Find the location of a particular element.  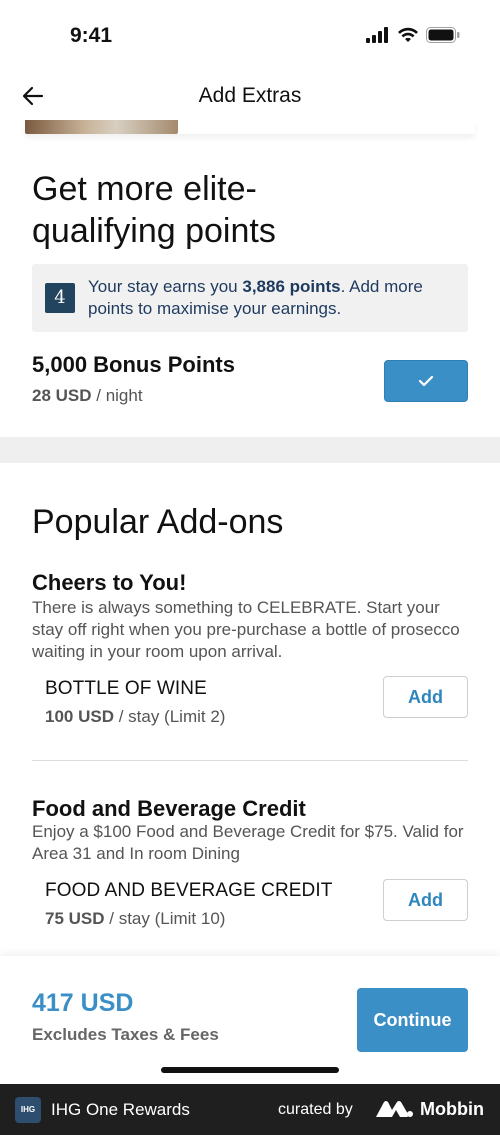

addon-price-value: 100 USD is located at coordinates (79, 716).